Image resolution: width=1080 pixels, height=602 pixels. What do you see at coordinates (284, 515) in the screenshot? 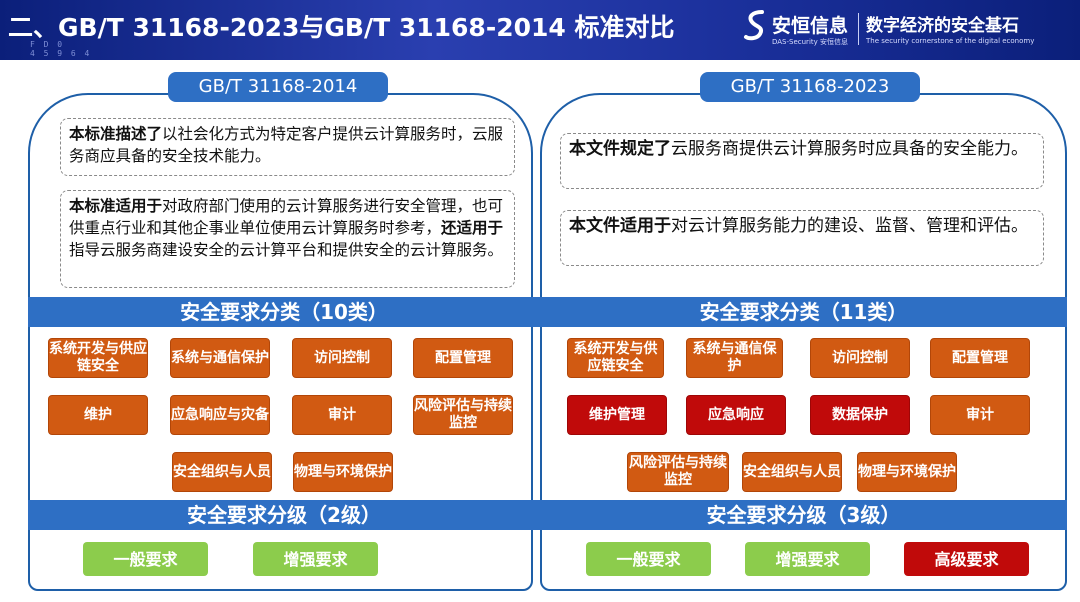
I see `left-level-bar: 安全要求分级（2级）` at bounding box center [284, 515].